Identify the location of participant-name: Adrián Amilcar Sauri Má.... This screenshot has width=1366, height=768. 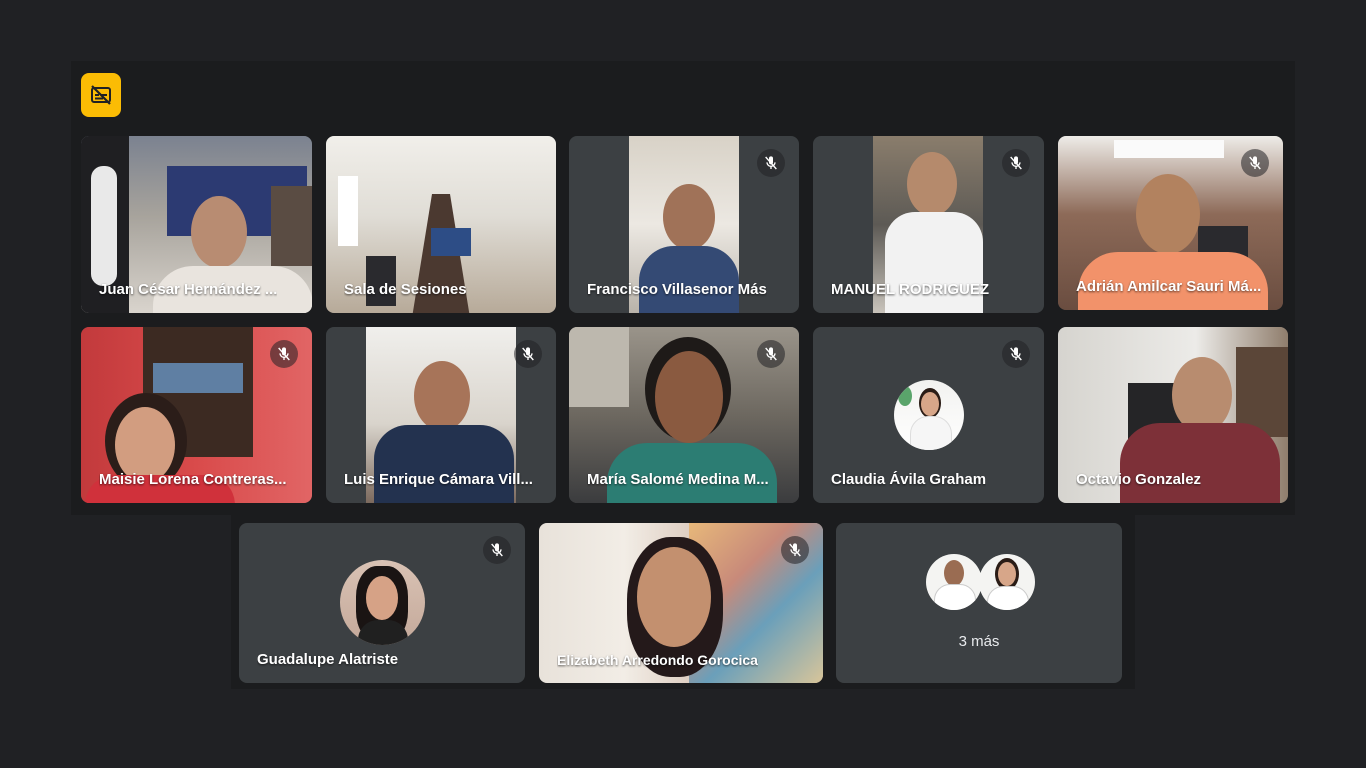
(1169, 286).